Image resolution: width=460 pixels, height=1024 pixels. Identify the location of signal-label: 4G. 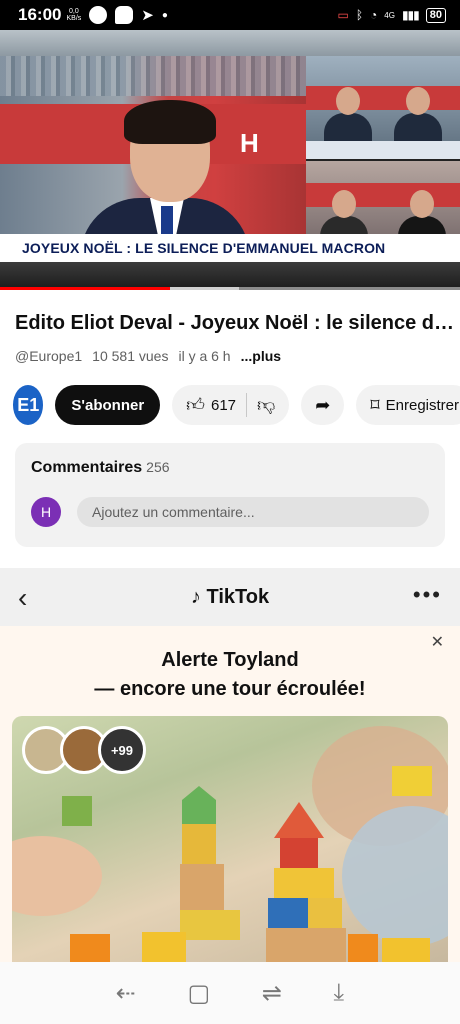
(389, 15).